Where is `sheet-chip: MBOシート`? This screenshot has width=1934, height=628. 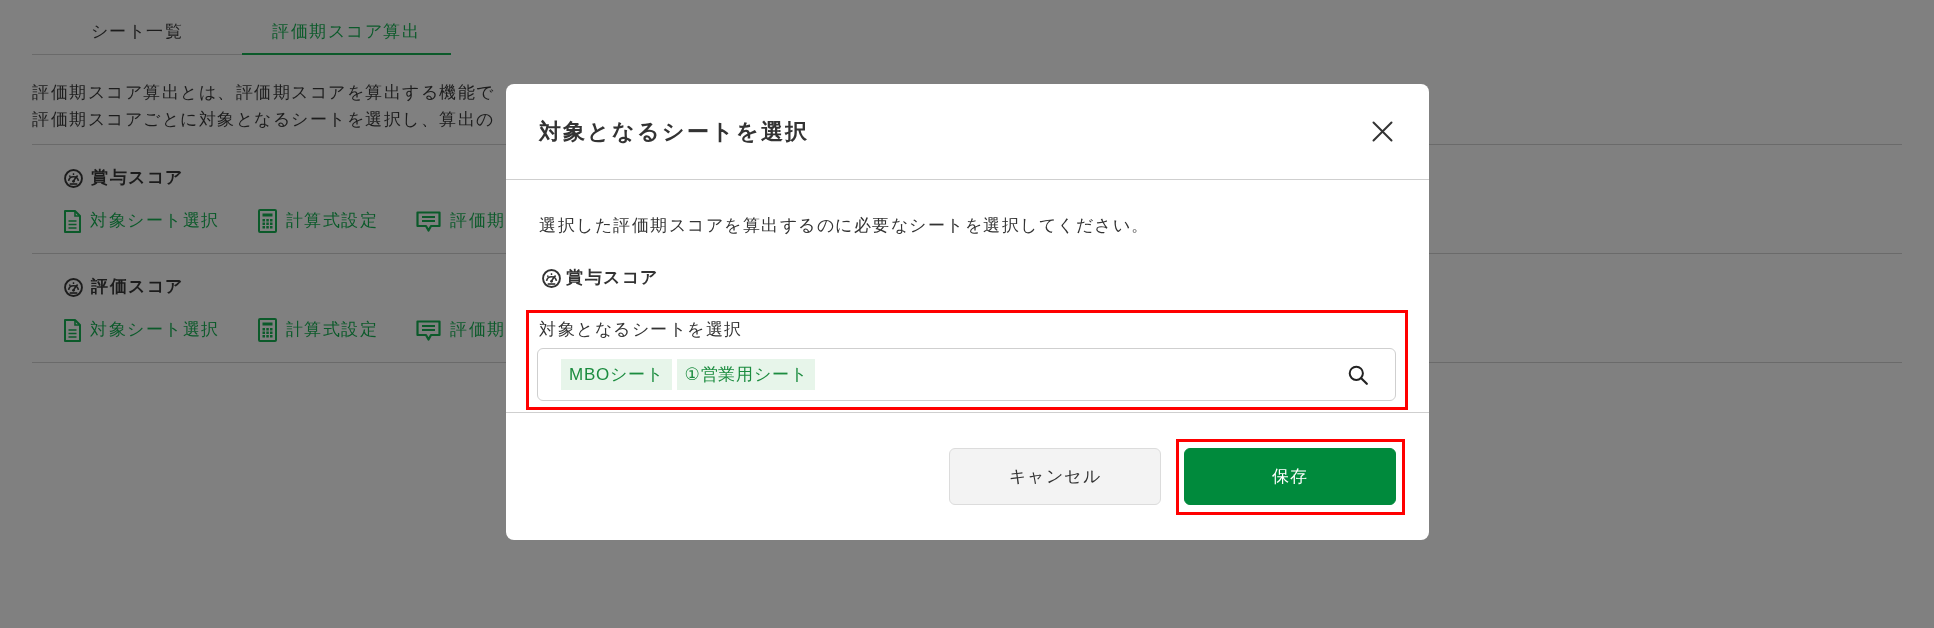
sheet-chip: MBOシート is located at coordinates (616, 374).